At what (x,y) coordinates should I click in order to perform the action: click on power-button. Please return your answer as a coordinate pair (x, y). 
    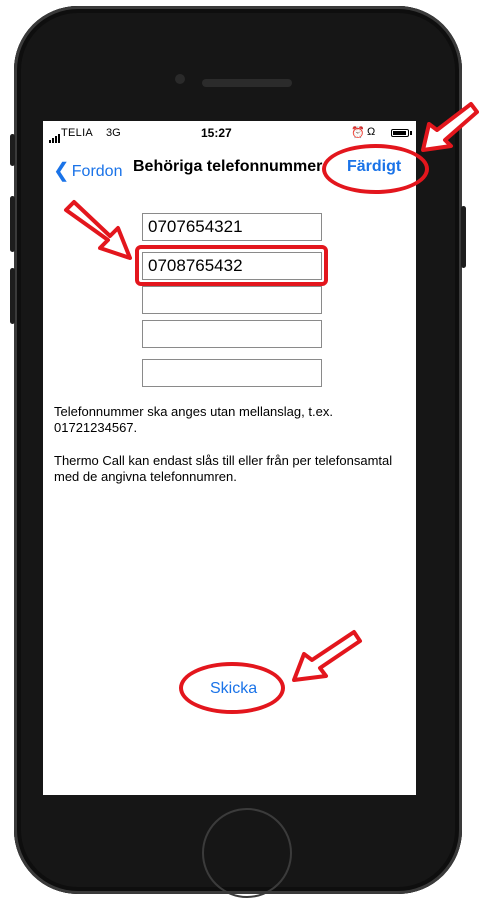
    Looking at the image, I should click on (463, 237).